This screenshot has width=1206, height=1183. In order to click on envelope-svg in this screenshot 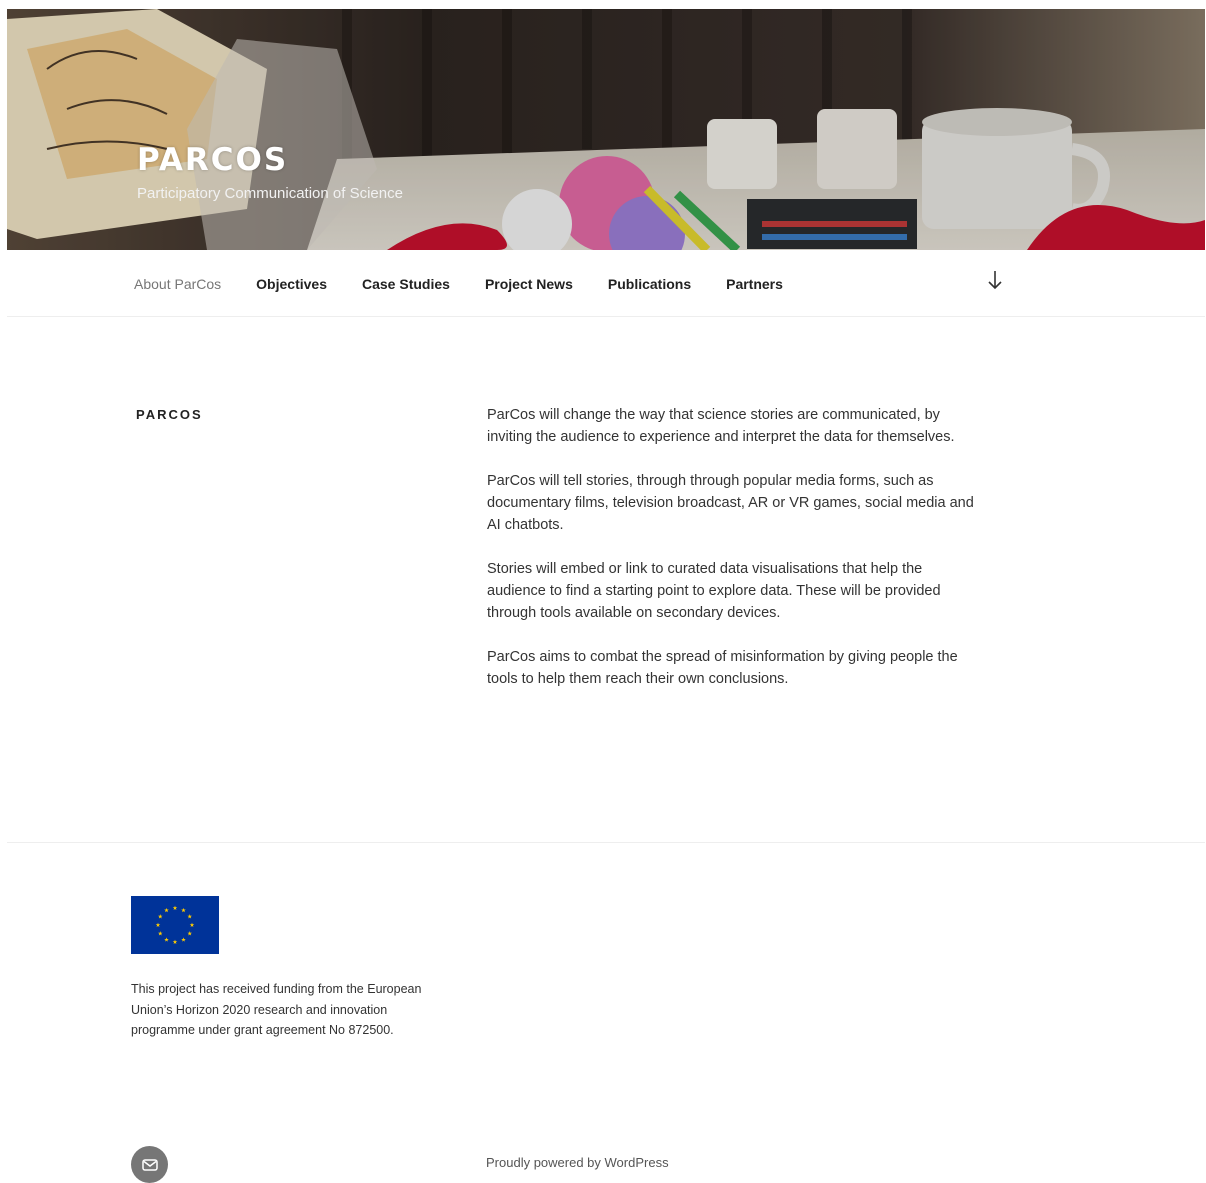, I will do `click(149, 1164)`.